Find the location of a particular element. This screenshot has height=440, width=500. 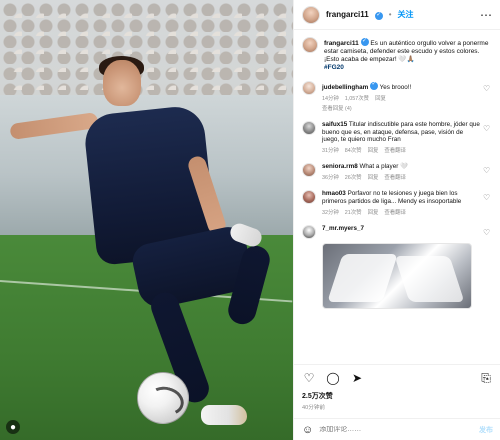

player-head is located at coordinates (122, 83).